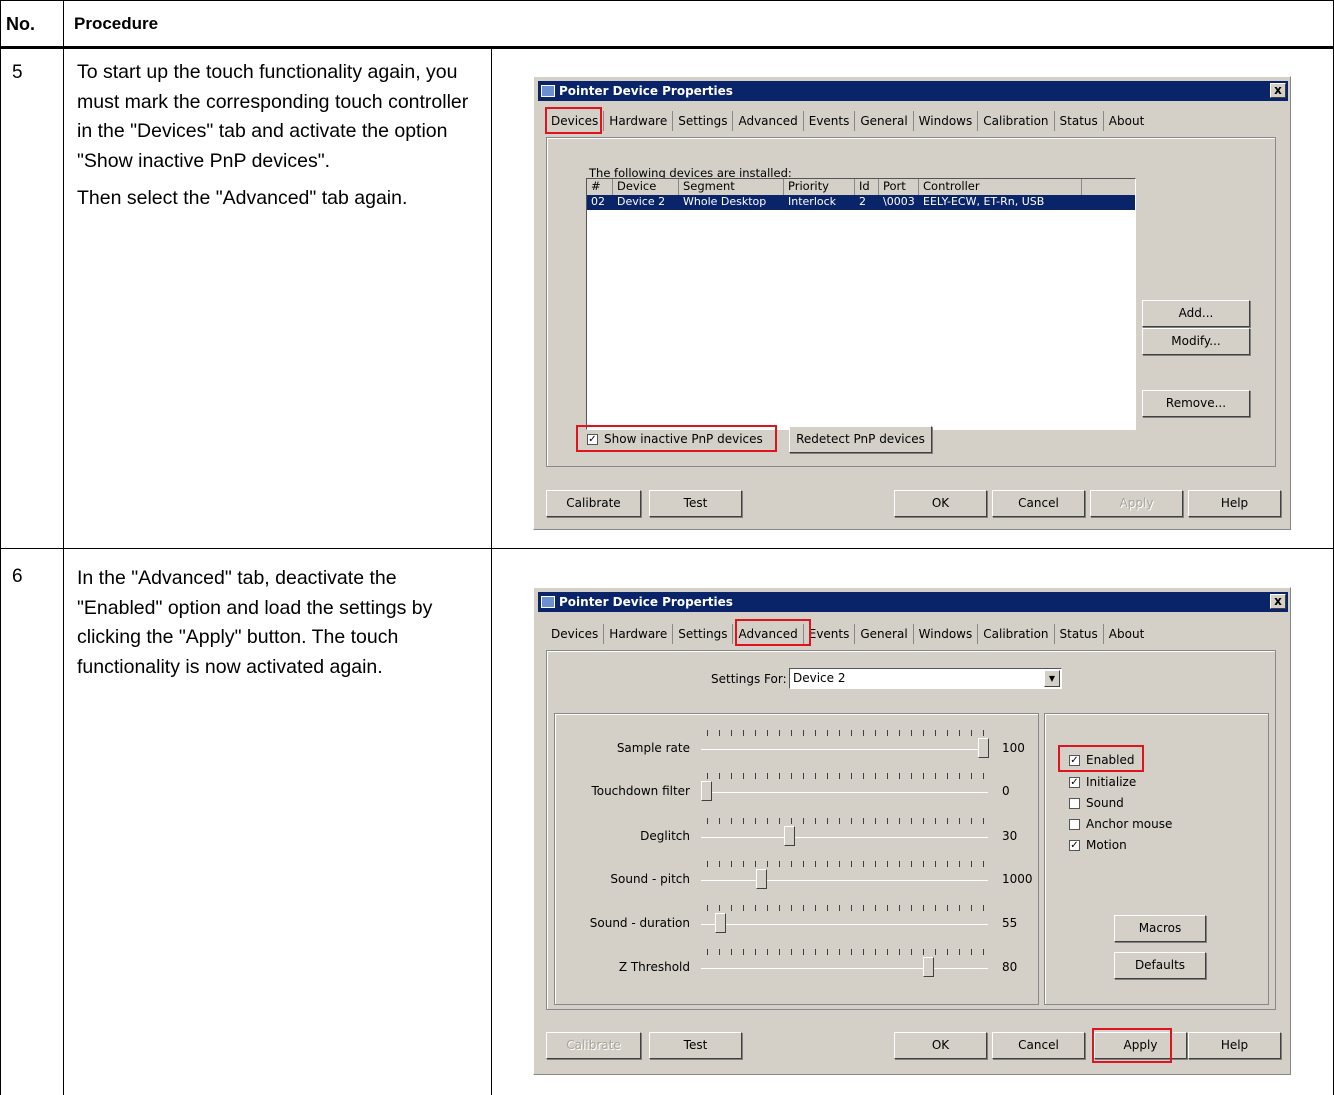 This screenshot has height=1095, width=1334. I want to click on defaults-button: Defaults, so click(1160, 965).